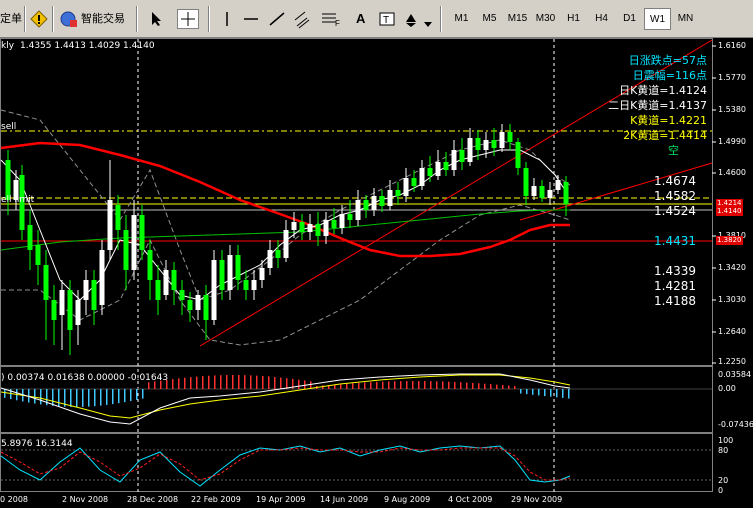  Describe the element at coordinates (153, 499) in the screenshot. I see `date-axis-label: 28 Dec 2008` at that location.